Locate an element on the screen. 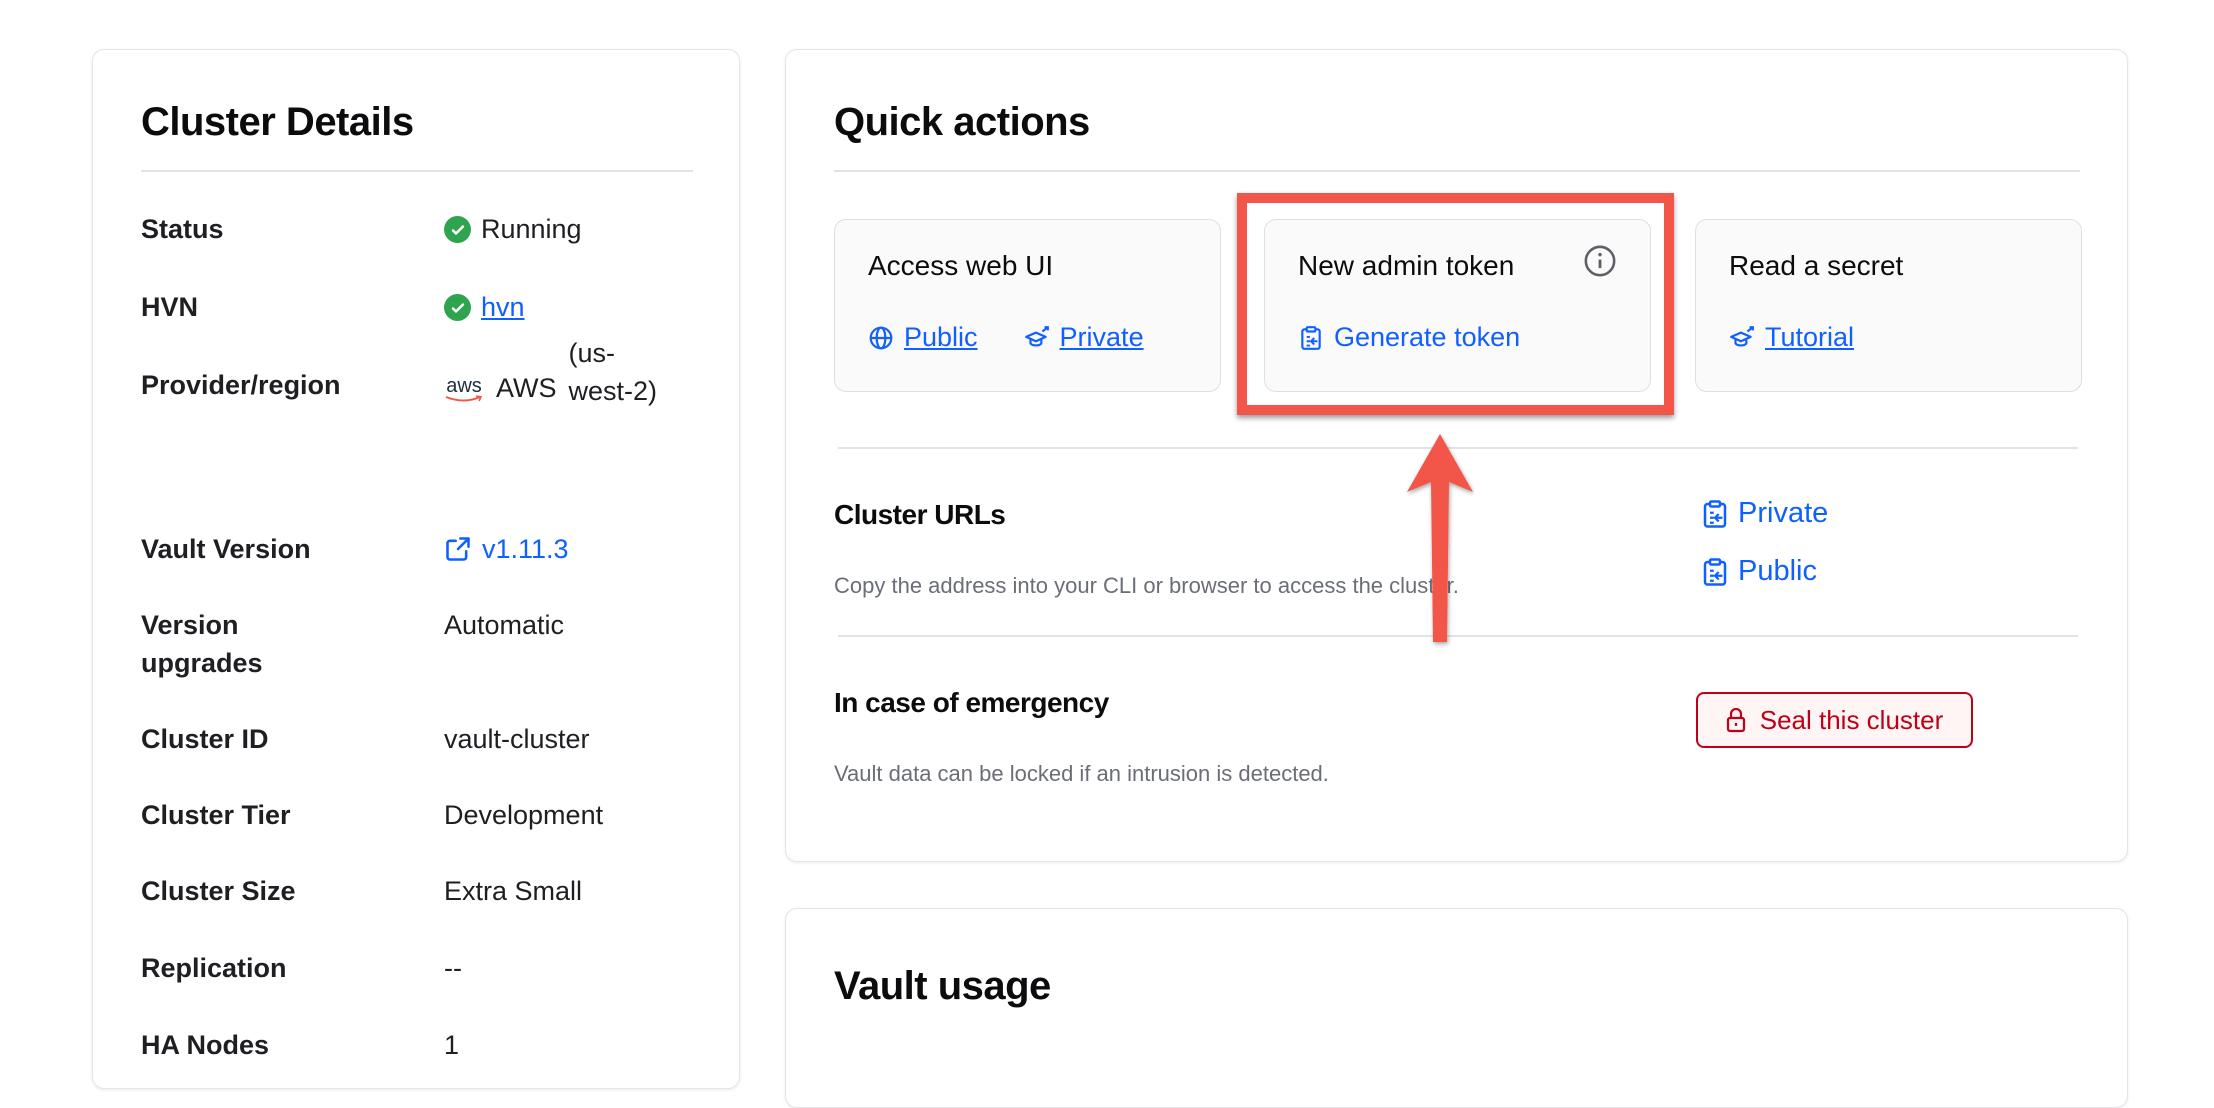  annotation-arrow-icon is located at coordinates (1440, 540).